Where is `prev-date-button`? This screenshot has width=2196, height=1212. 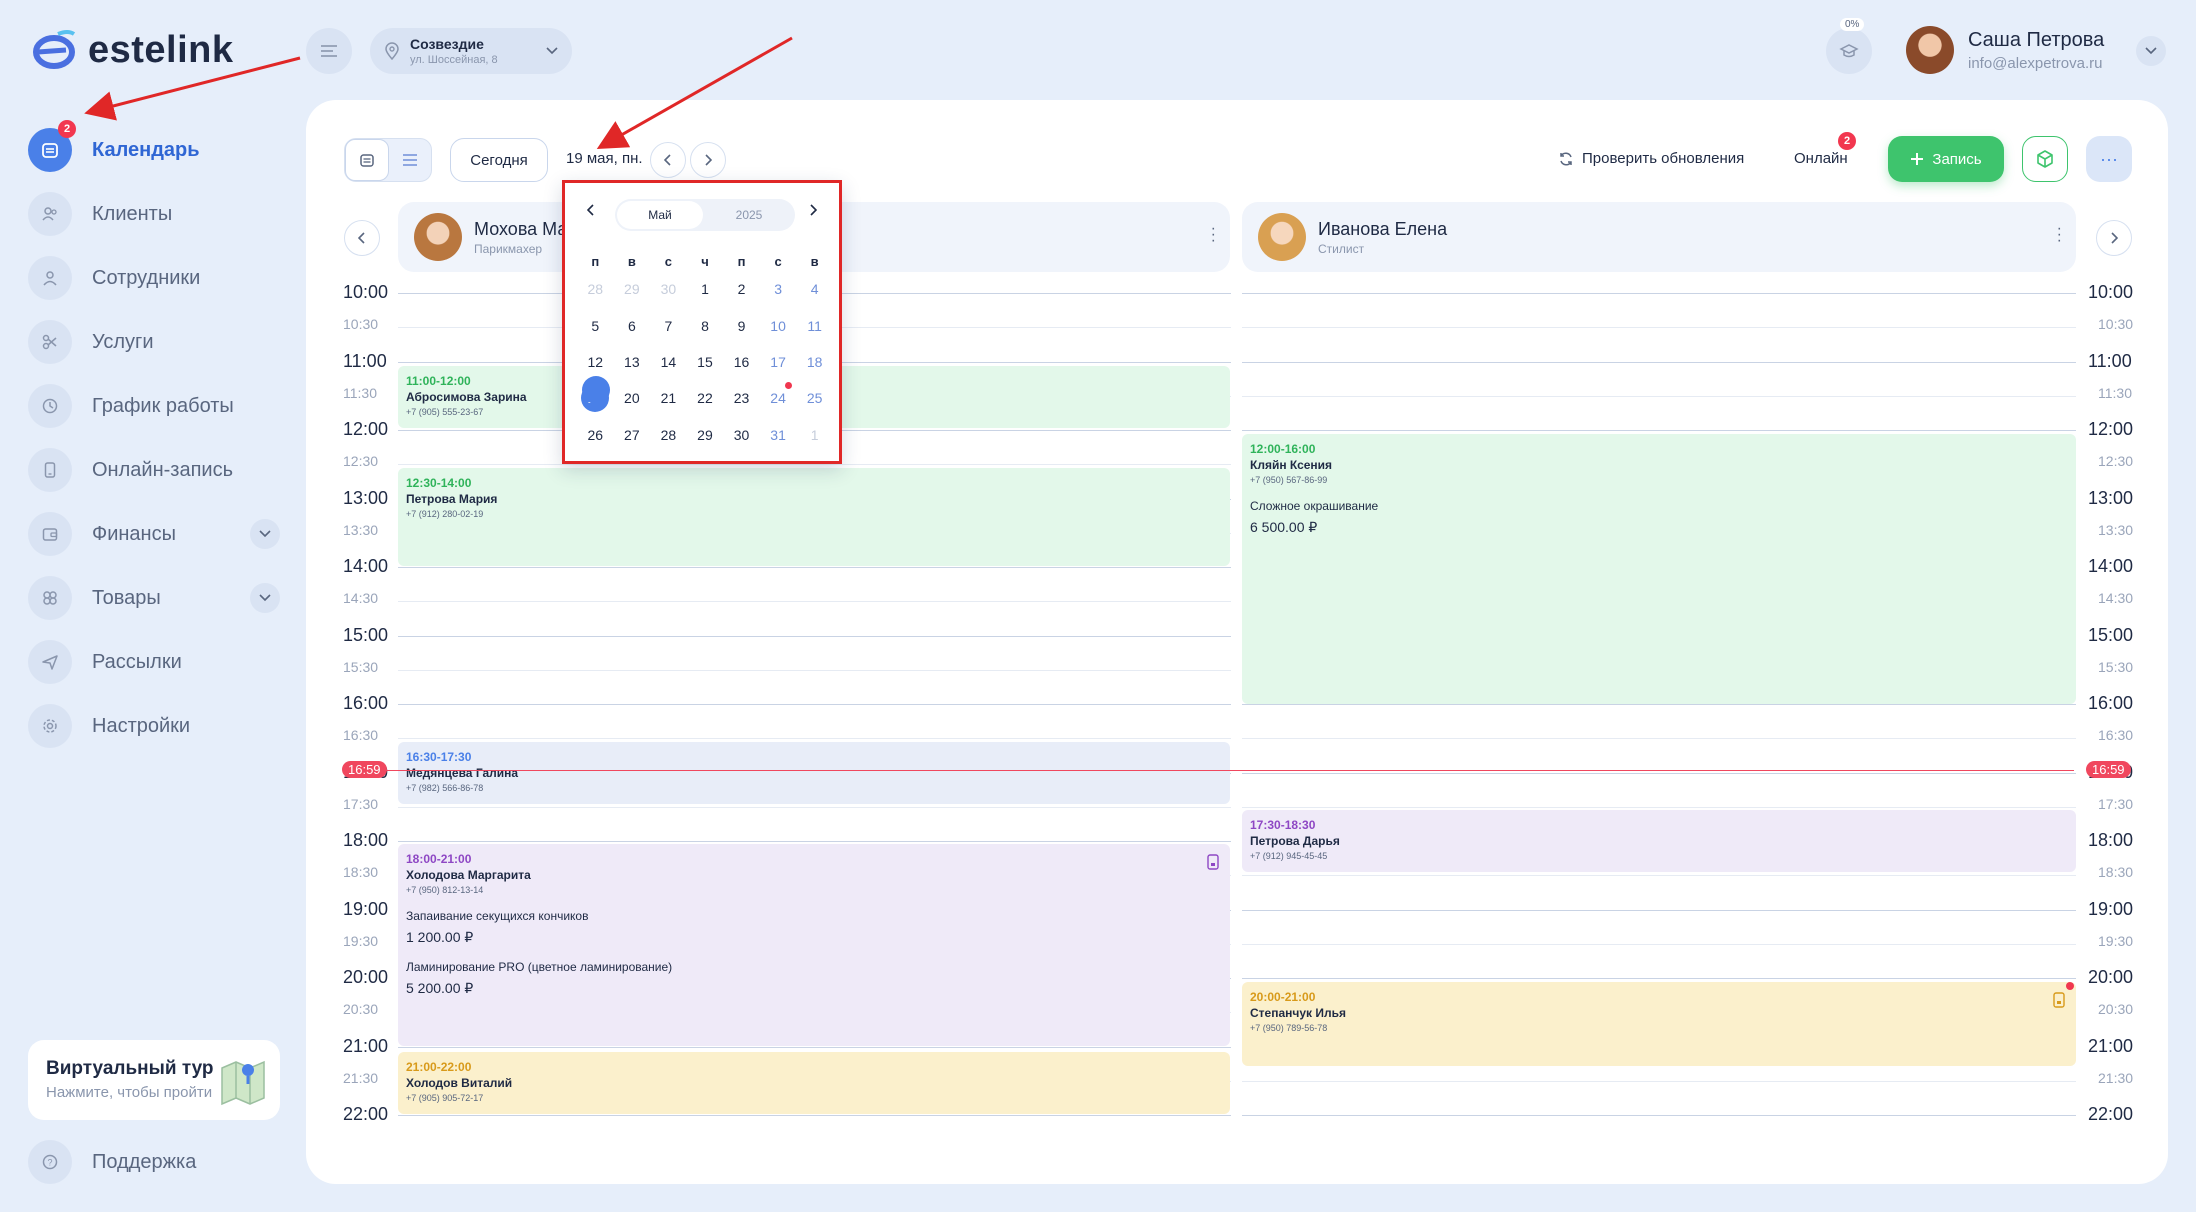
prev-date-button is located at coordinates (668, 160).